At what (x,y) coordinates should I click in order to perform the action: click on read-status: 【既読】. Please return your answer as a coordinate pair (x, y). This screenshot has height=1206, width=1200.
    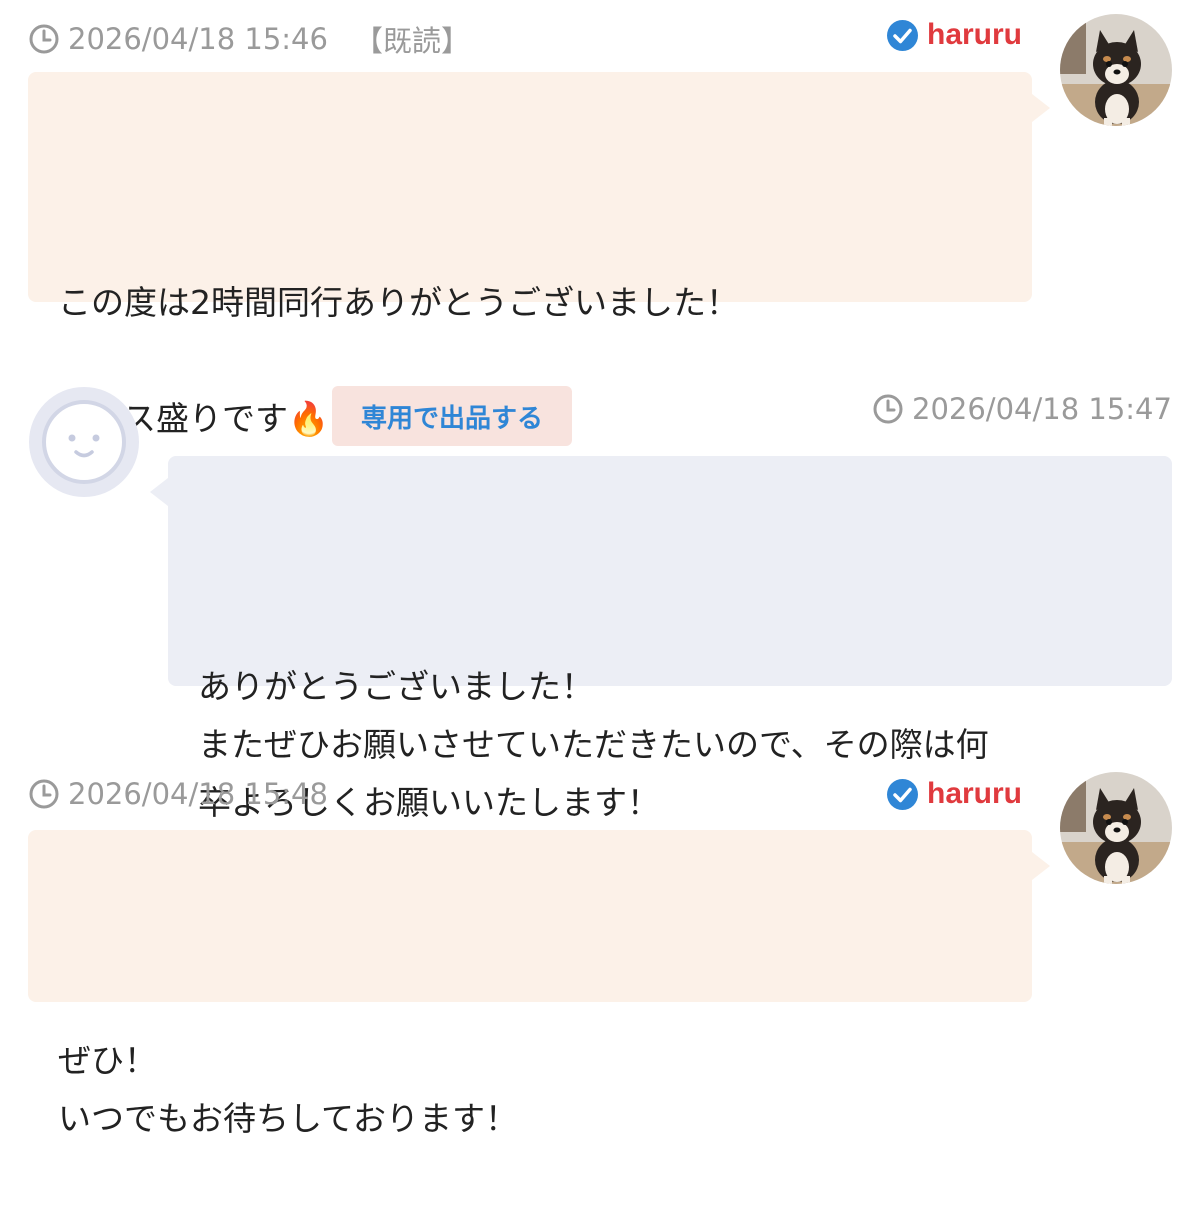
    Looking at the image, I should click on (411, 41).